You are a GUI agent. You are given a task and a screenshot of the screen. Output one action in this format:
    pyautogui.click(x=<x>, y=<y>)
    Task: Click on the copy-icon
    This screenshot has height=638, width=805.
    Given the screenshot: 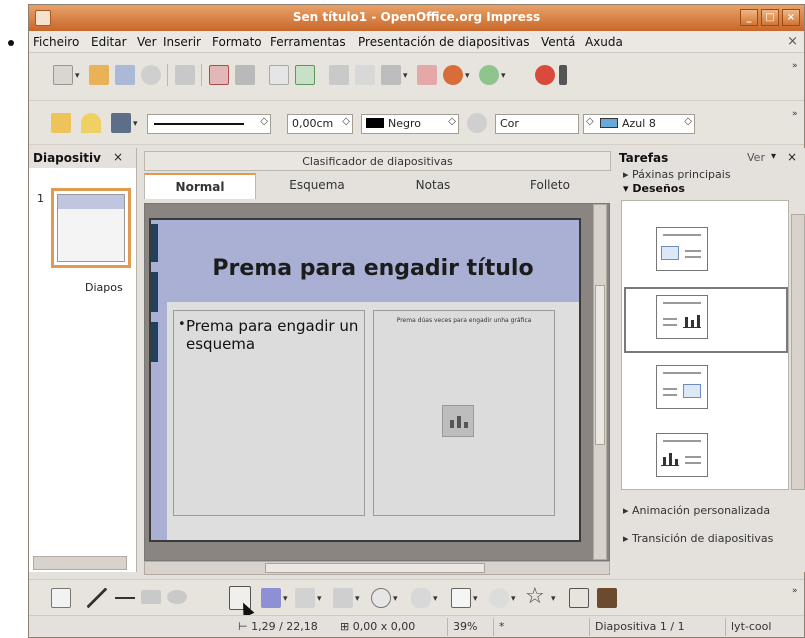 What is the action you would take?
    pyautogui.click(x=365, y=75)
    